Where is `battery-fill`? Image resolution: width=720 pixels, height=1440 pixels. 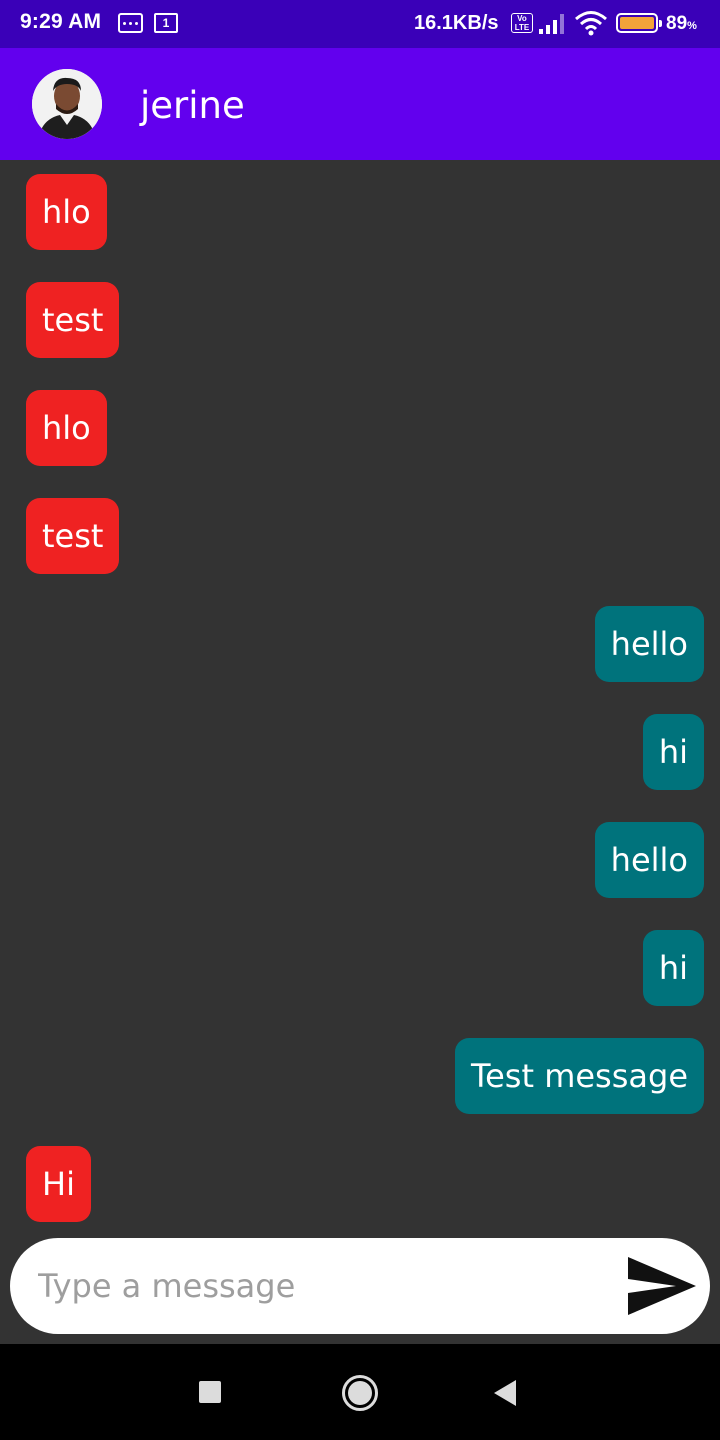 battery-fill is located at coordinates (637, 23).